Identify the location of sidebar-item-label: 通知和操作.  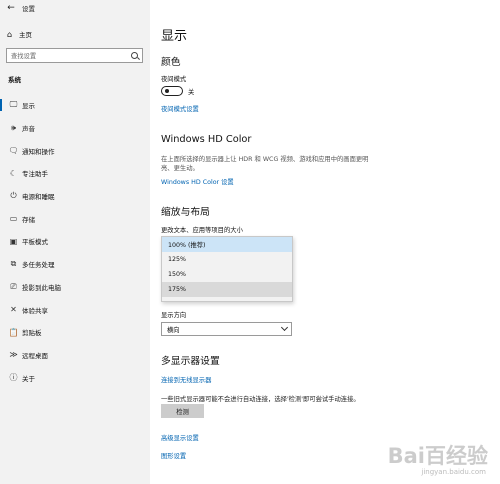
(38, 151).